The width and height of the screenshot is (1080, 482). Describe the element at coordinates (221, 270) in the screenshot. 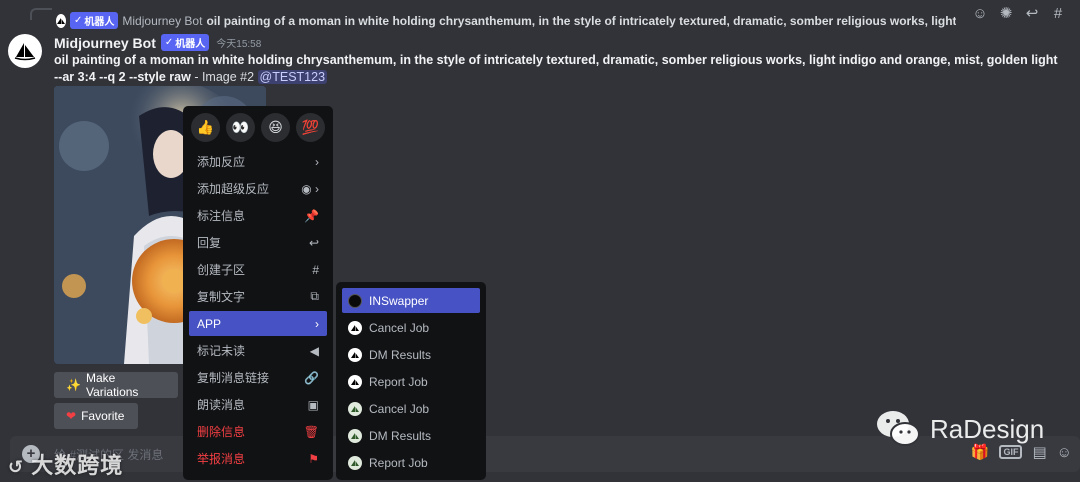

I see `menu-item-label: 创建子区` at that location.